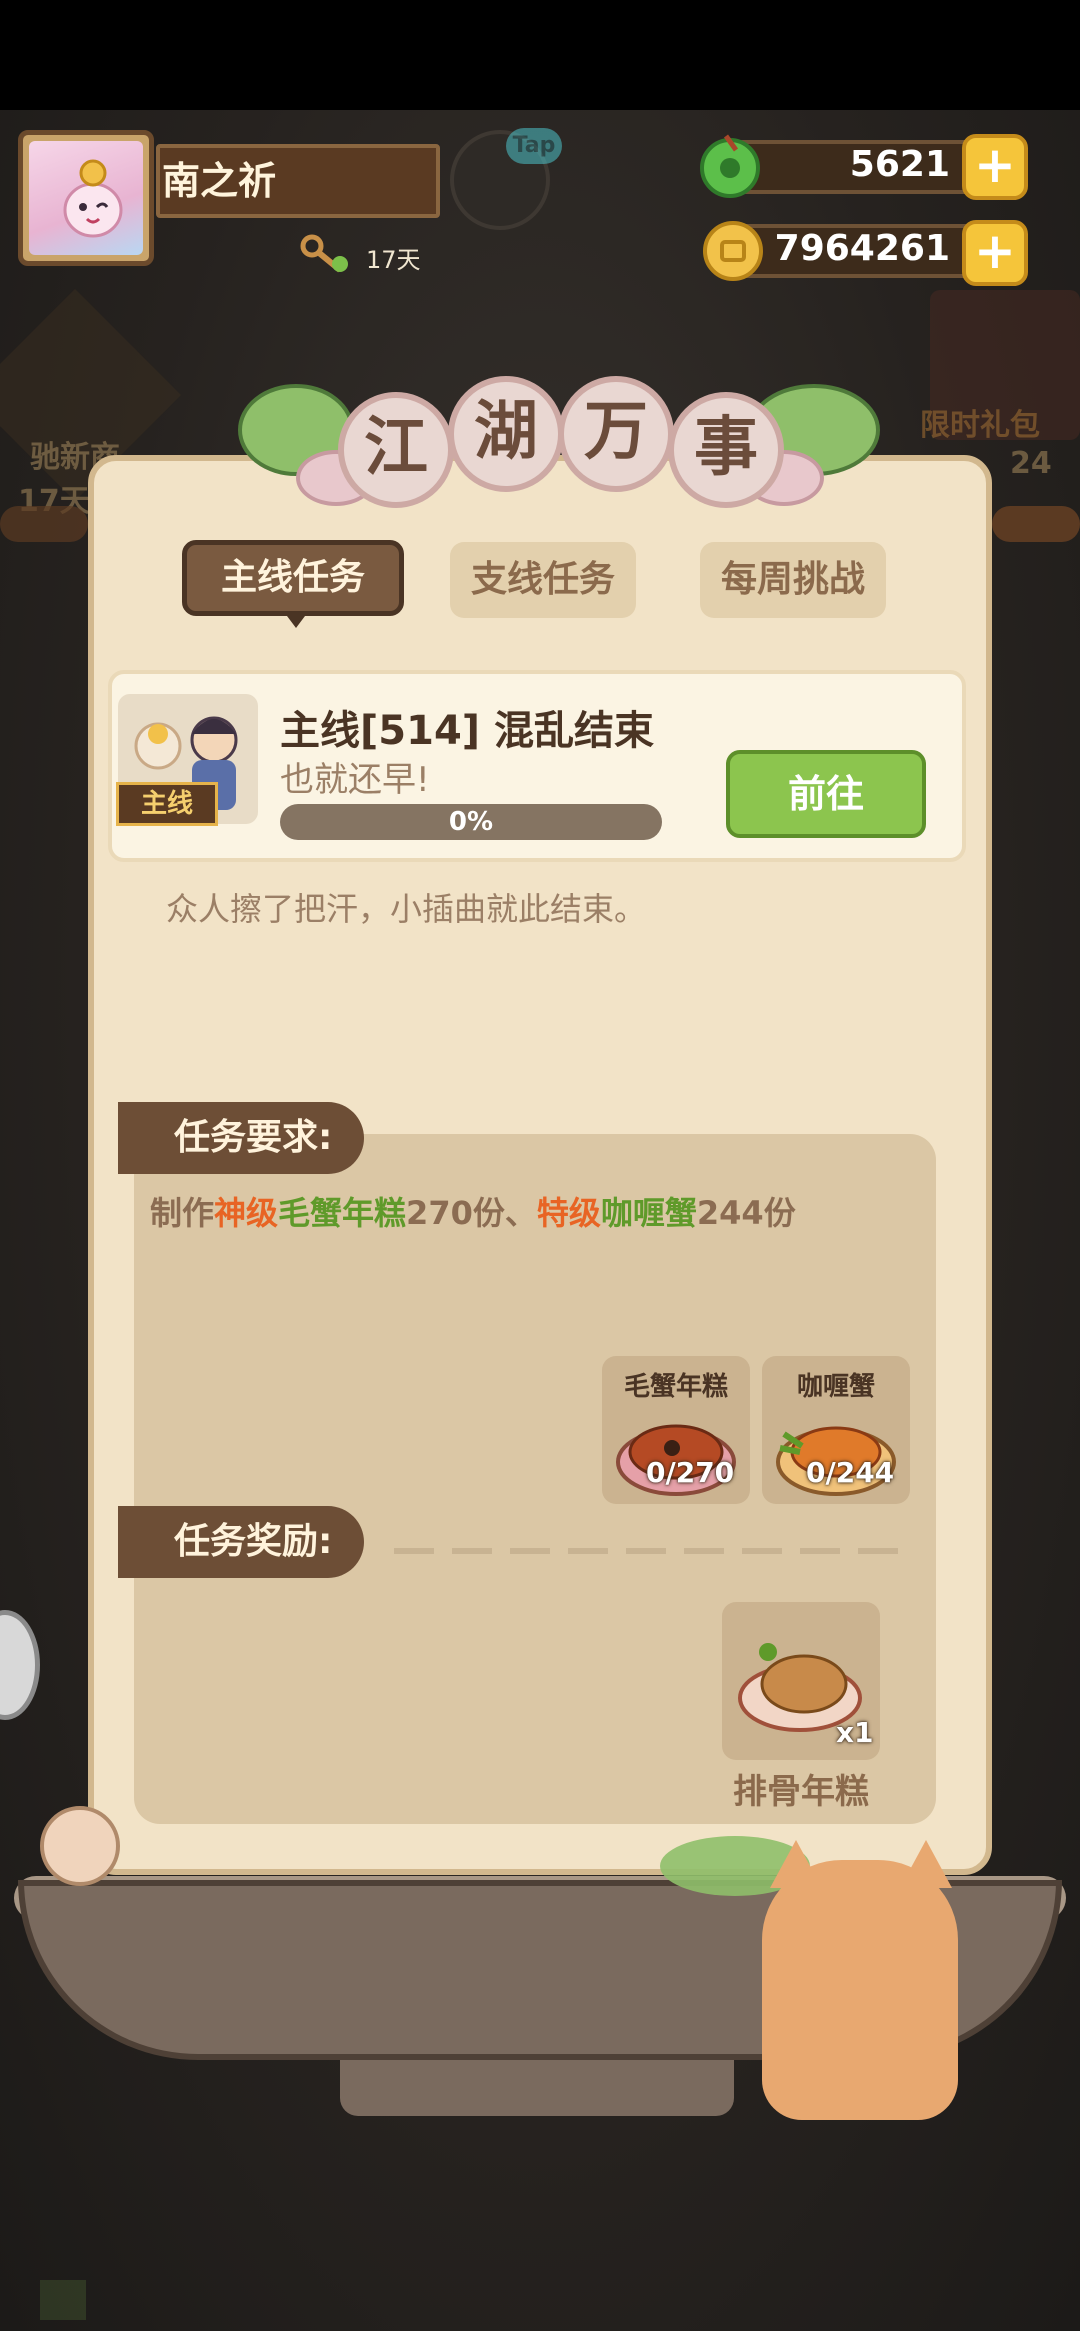 The height and width of the screenshot is (2331, 1080). I want to click on req-part-grade: 神级, so click(246, 1213).